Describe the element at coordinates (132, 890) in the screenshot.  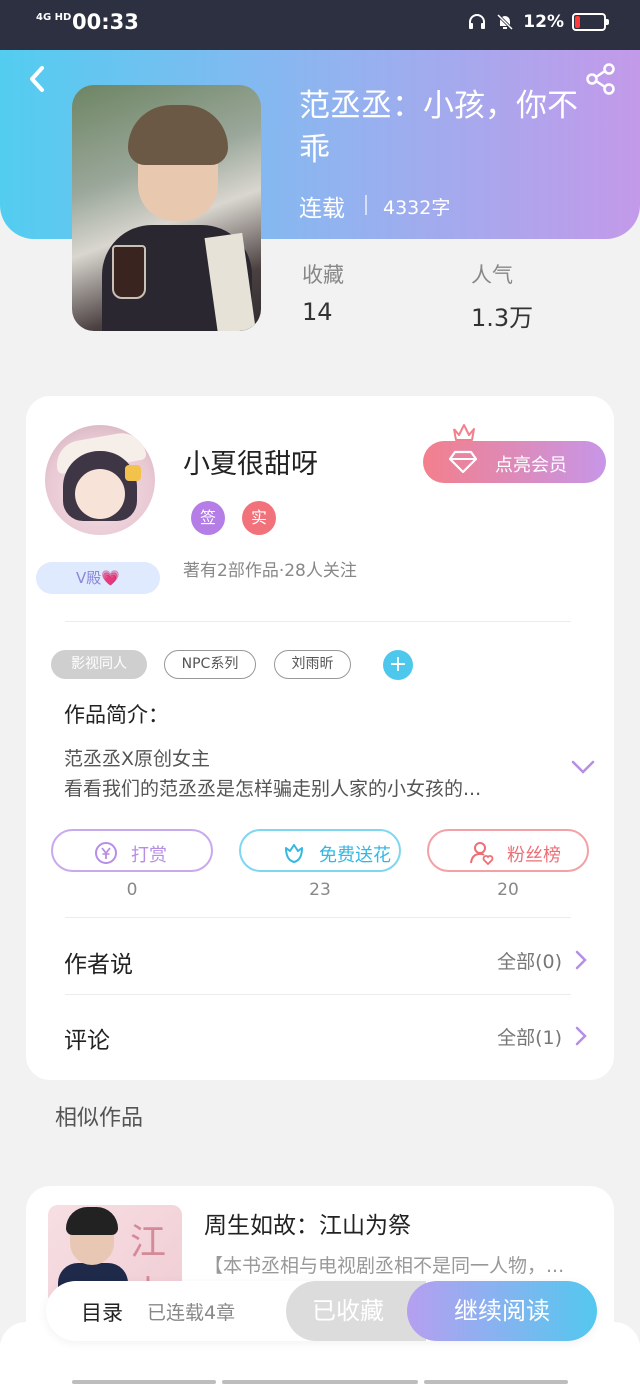
I see `tip-count: 0` at that location.